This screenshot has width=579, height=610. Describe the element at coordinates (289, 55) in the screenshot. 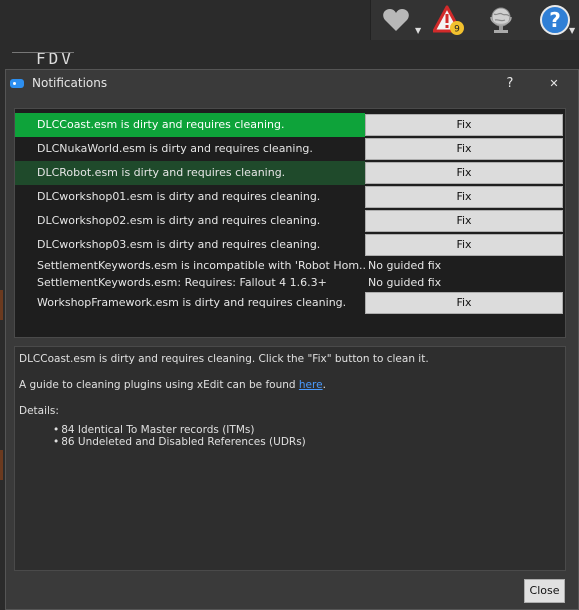

I see `background-strip` at that location.